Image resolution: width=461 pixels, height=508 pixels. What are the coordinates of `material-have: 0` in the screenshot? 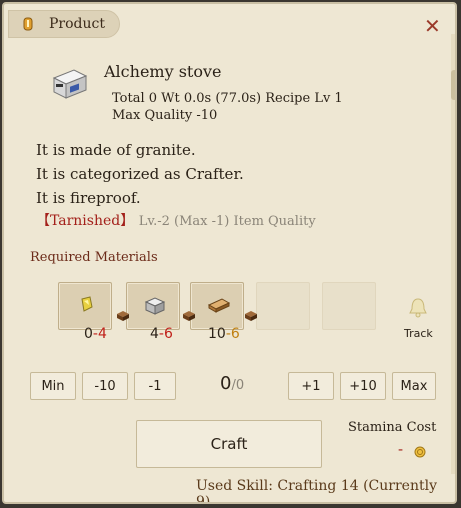 It's located at (88, 334).